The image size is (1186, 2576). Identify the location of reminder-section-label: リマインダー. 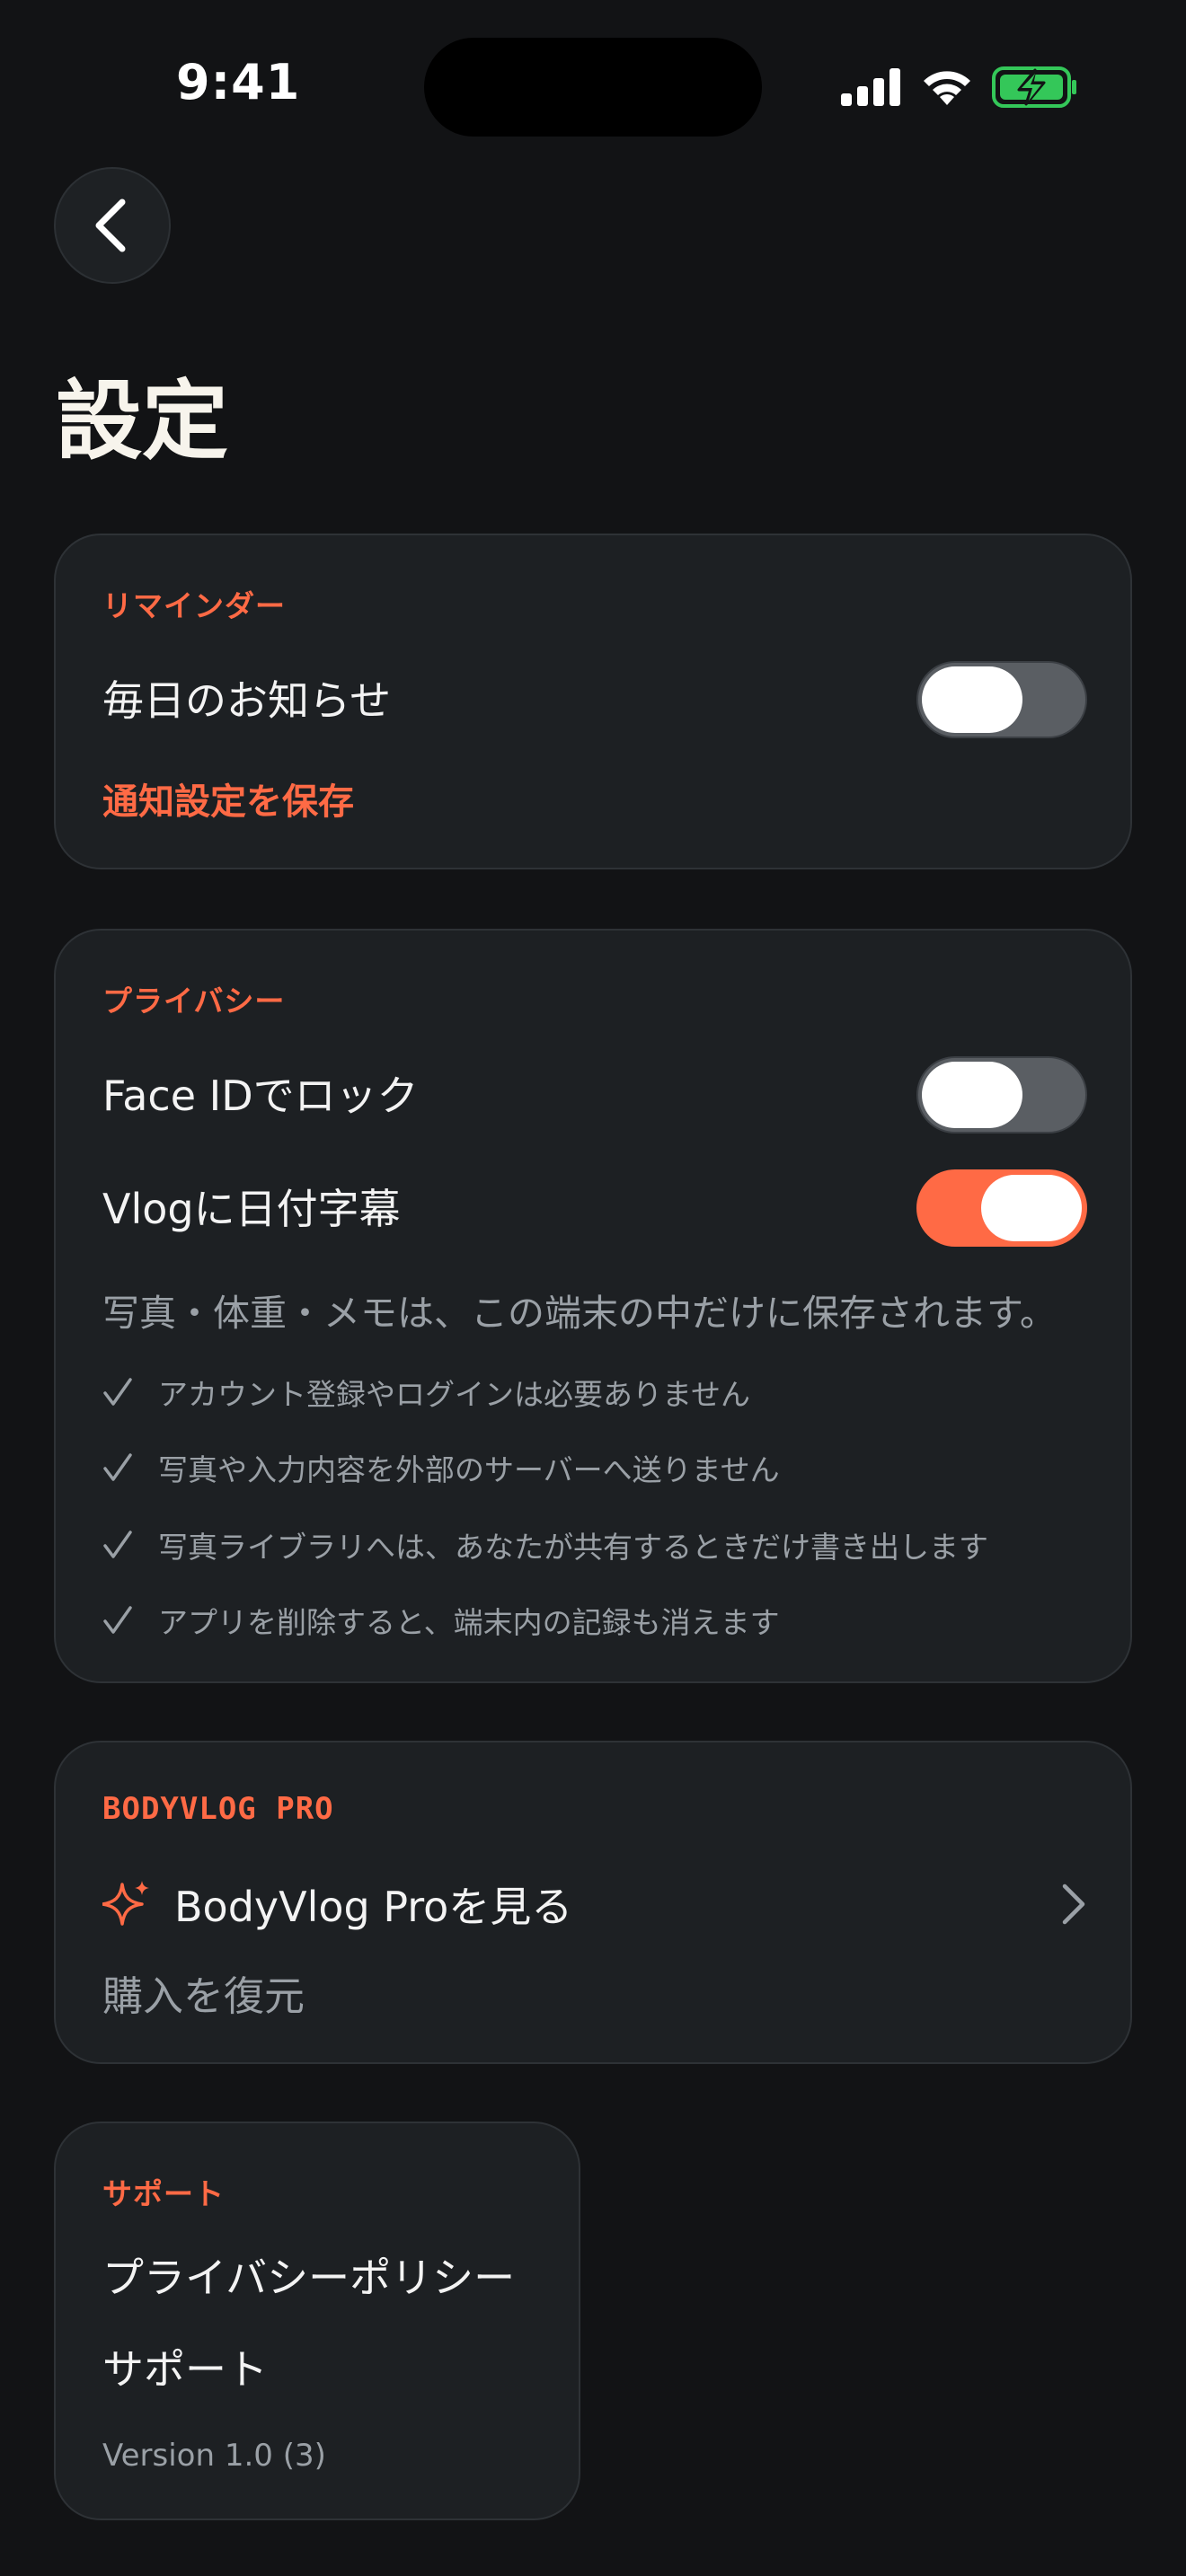
(194, 605).